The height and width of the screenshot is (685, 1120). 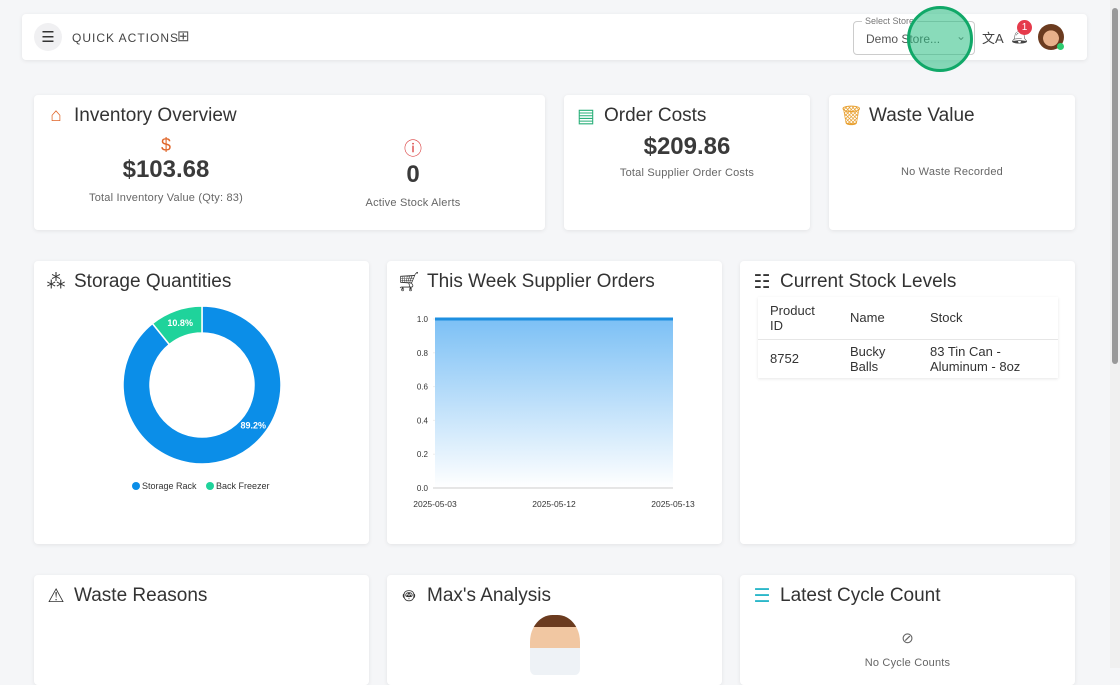 I want to click on order-costs-label: Total Supplier Order Costs, so click(x=687, y=173).